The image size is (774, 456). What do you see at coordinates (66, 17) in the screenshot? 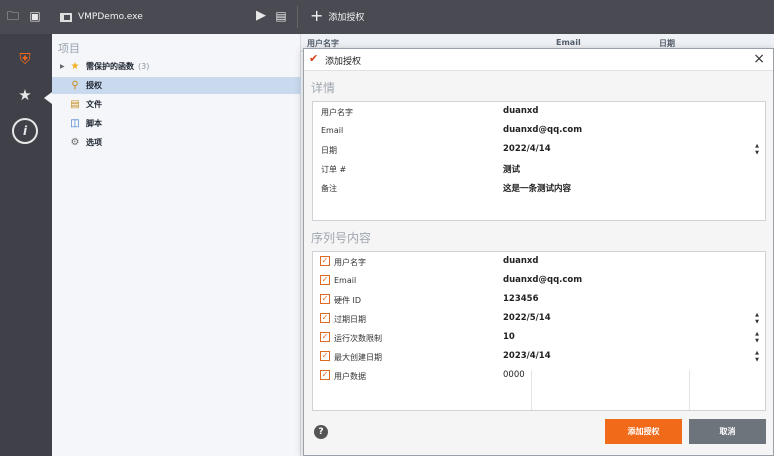
I see `file-icon` at bounding box center [66, 17].